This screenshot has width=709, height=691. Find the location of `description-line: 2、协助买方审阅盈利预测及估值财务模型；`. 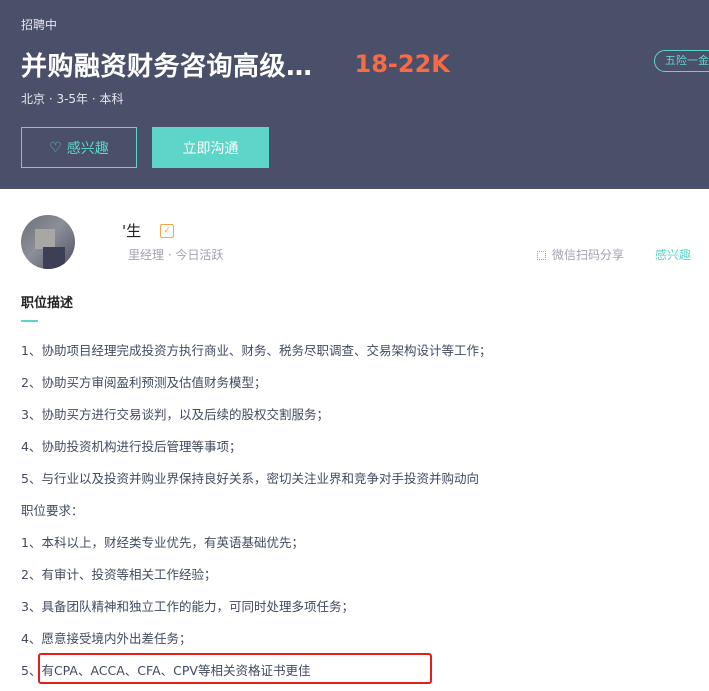

description-line: 2、协助买方审阅盈利预测及估值财务模型； is located at coordinates (144, 382).